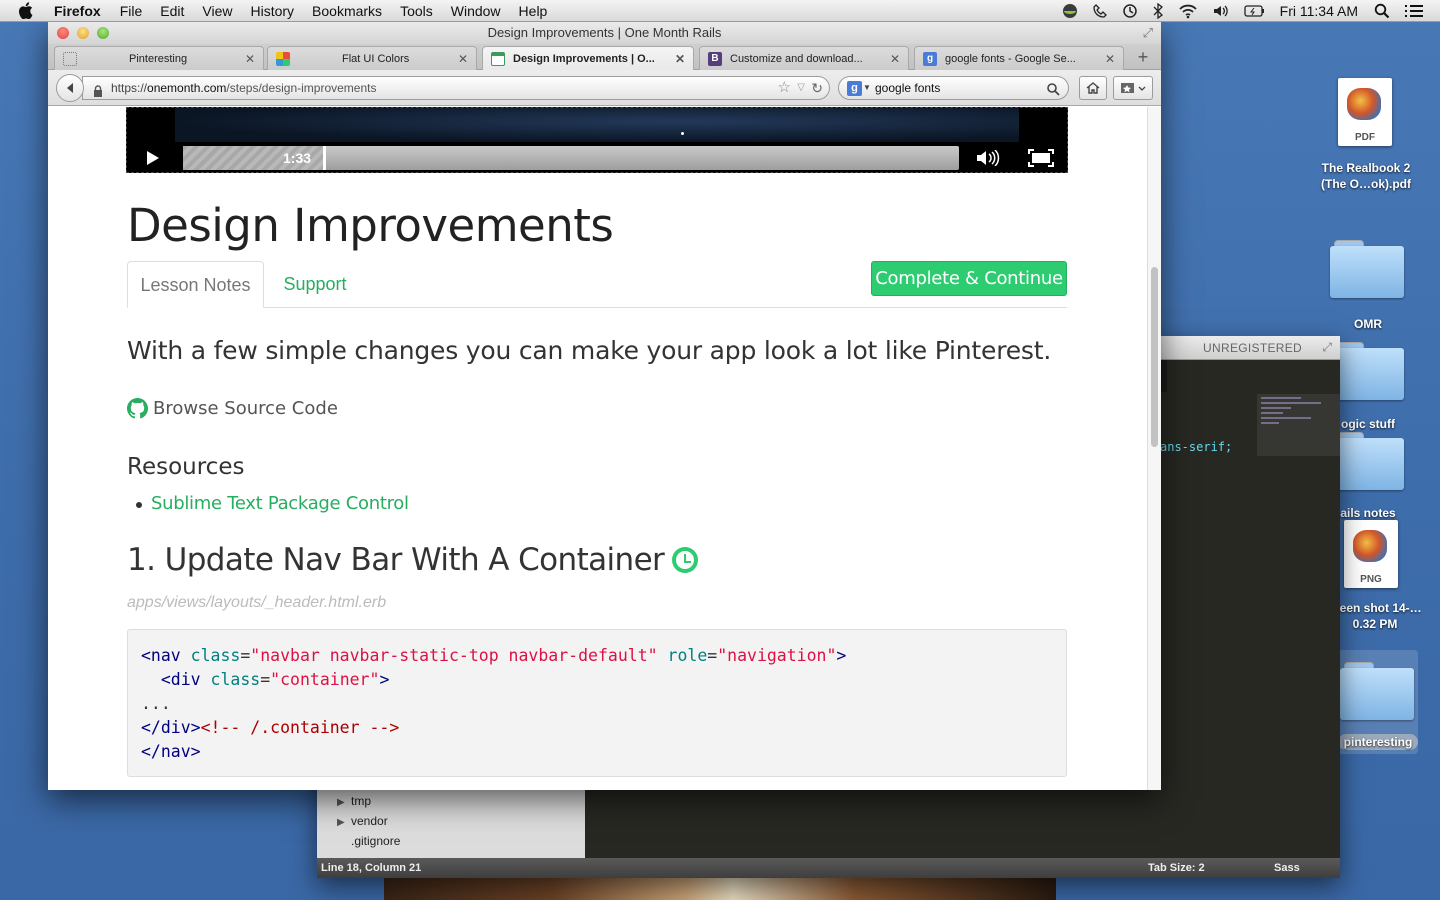 The image size is (1440, 900). I want to click on resources-heading: Resources, so click(186, 467).